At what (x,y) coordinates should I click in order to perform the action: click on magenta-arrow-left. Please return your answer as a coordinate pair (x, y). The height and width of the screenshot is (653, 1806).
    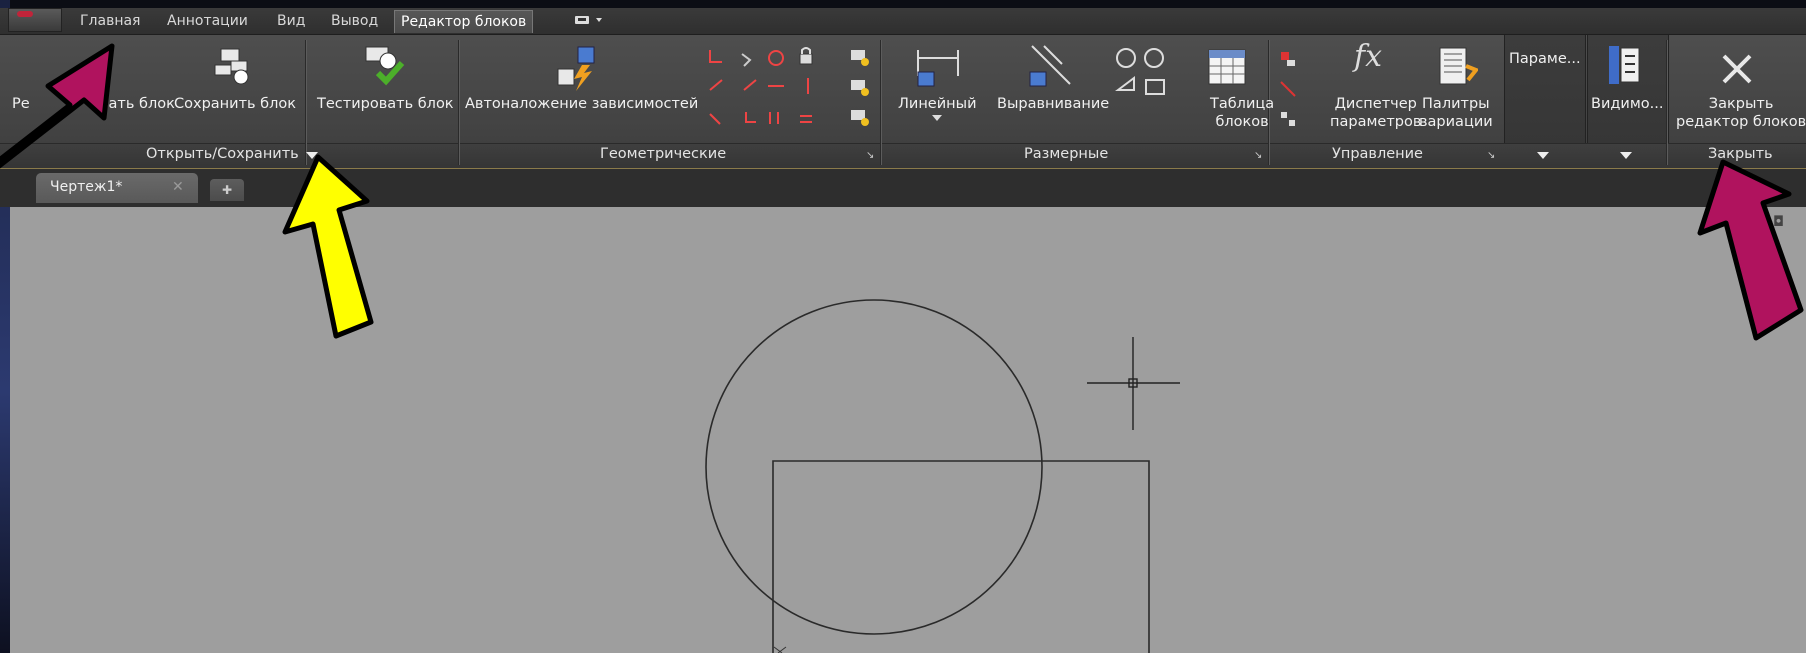
    Looking at the image, I should click on (57, 106).